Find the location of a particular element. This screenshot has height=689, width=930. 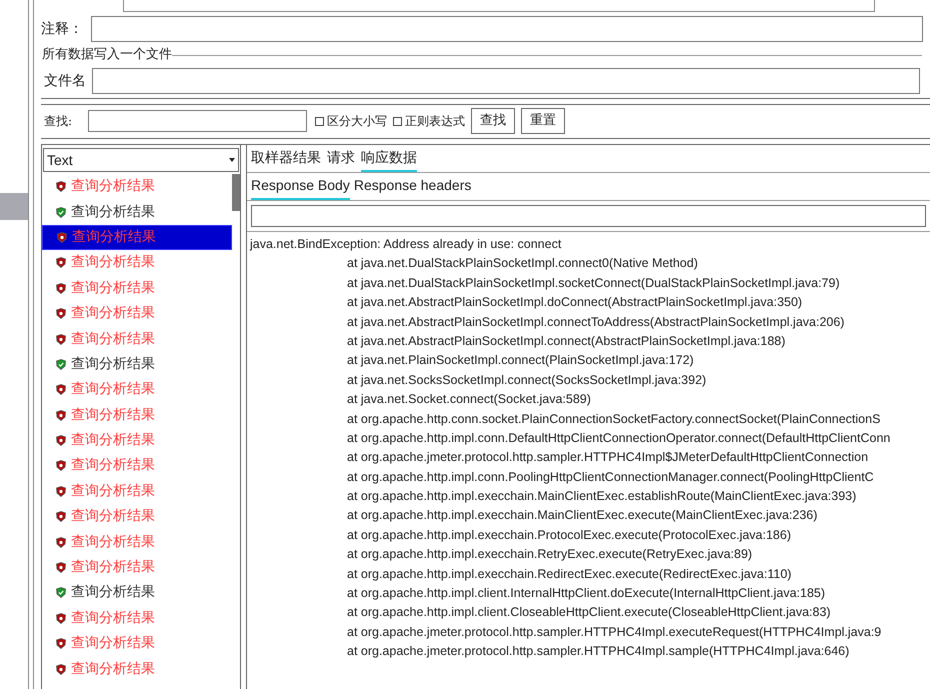

stack-trace-line: at org.apache.jmeter.protocol.http.sampler.HTTPHC4Impl$JMeterDefaultHttpClientConnection is located at coordinates (608, 457).